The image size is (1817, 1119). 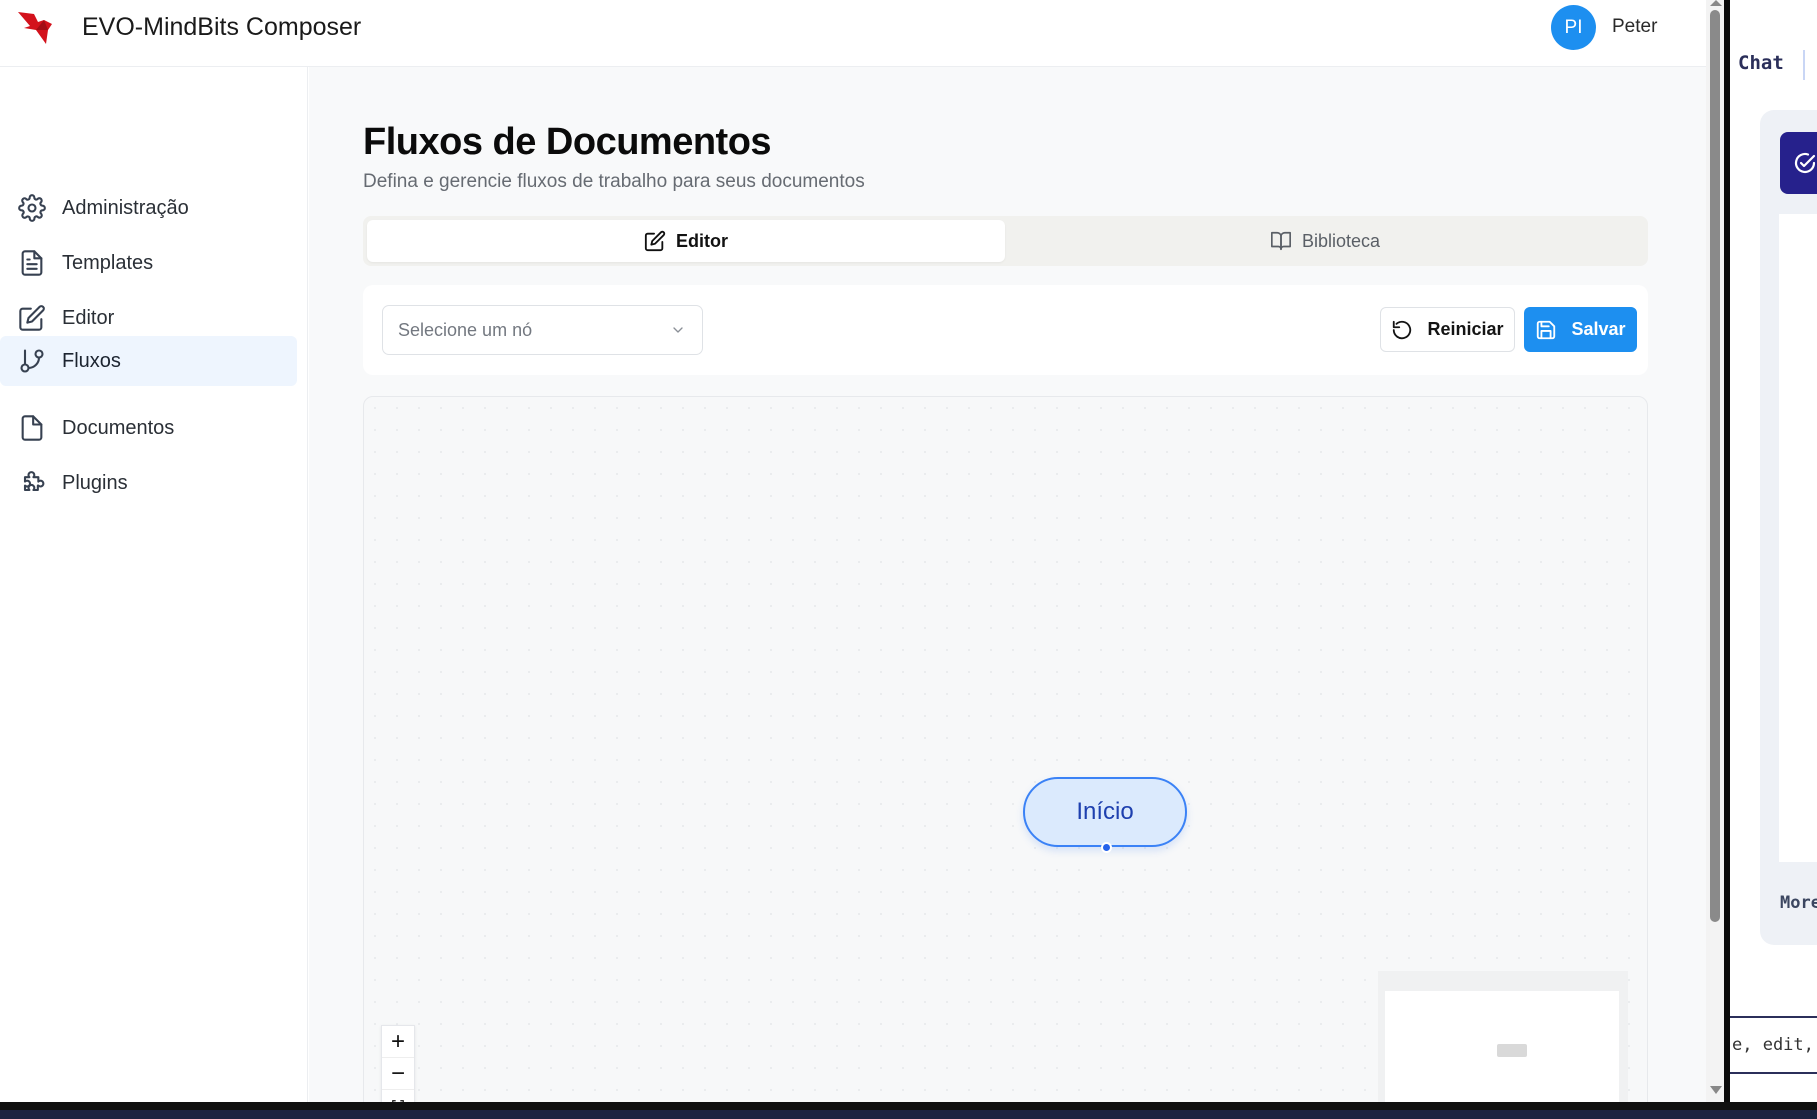 What do you see at coordinates (32, 361) in the screenshot?
I see `git-branch-icon` at bounding box center [32, 361].